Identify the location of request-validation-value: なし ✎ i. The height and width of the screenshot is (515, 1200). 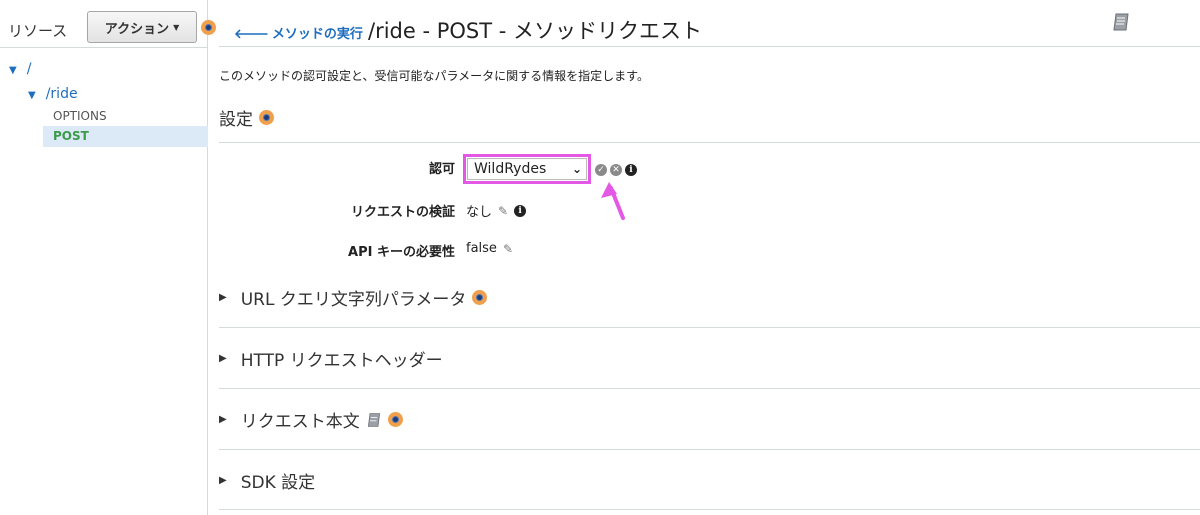
(496, 210).